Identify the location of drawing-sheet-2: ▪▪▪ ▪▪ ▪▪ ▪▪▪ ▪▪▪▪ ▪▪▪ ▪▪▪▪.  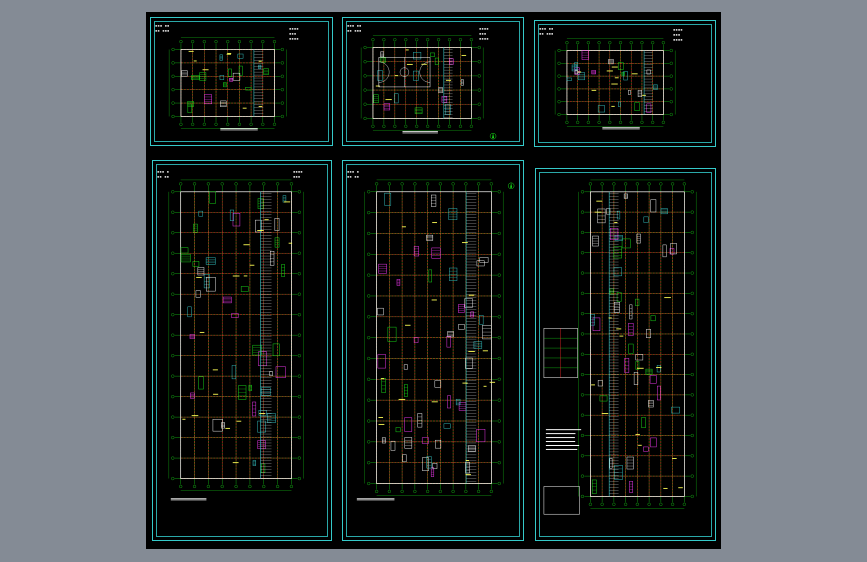
(433, 81).